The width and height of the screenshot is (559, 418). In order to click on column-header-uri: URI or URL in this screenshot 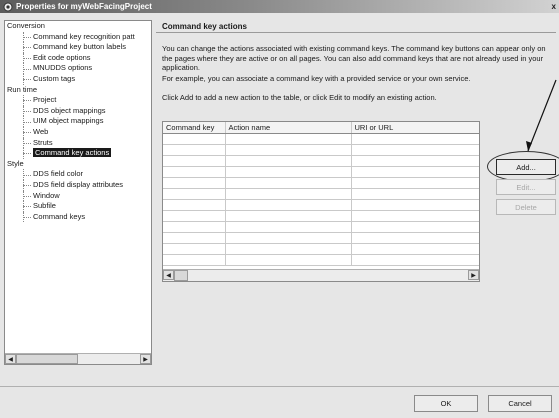, I will do `click(415, 128)`.